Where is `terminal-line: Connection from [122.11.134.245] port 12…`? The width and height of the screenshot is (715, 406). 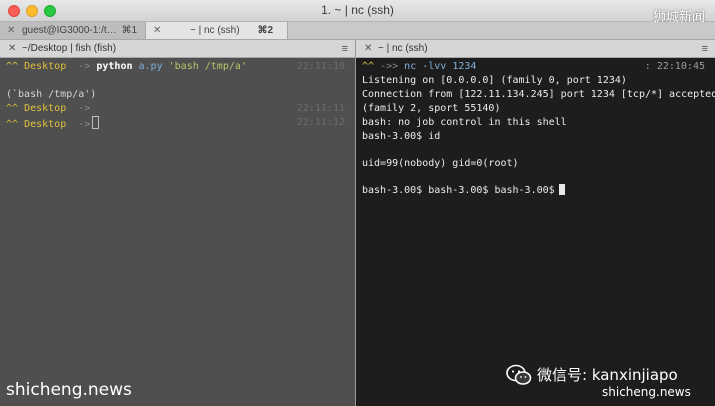
terminal-line: Connection from [122.11.134.245] port 12… is located at coordinates (538, 94).